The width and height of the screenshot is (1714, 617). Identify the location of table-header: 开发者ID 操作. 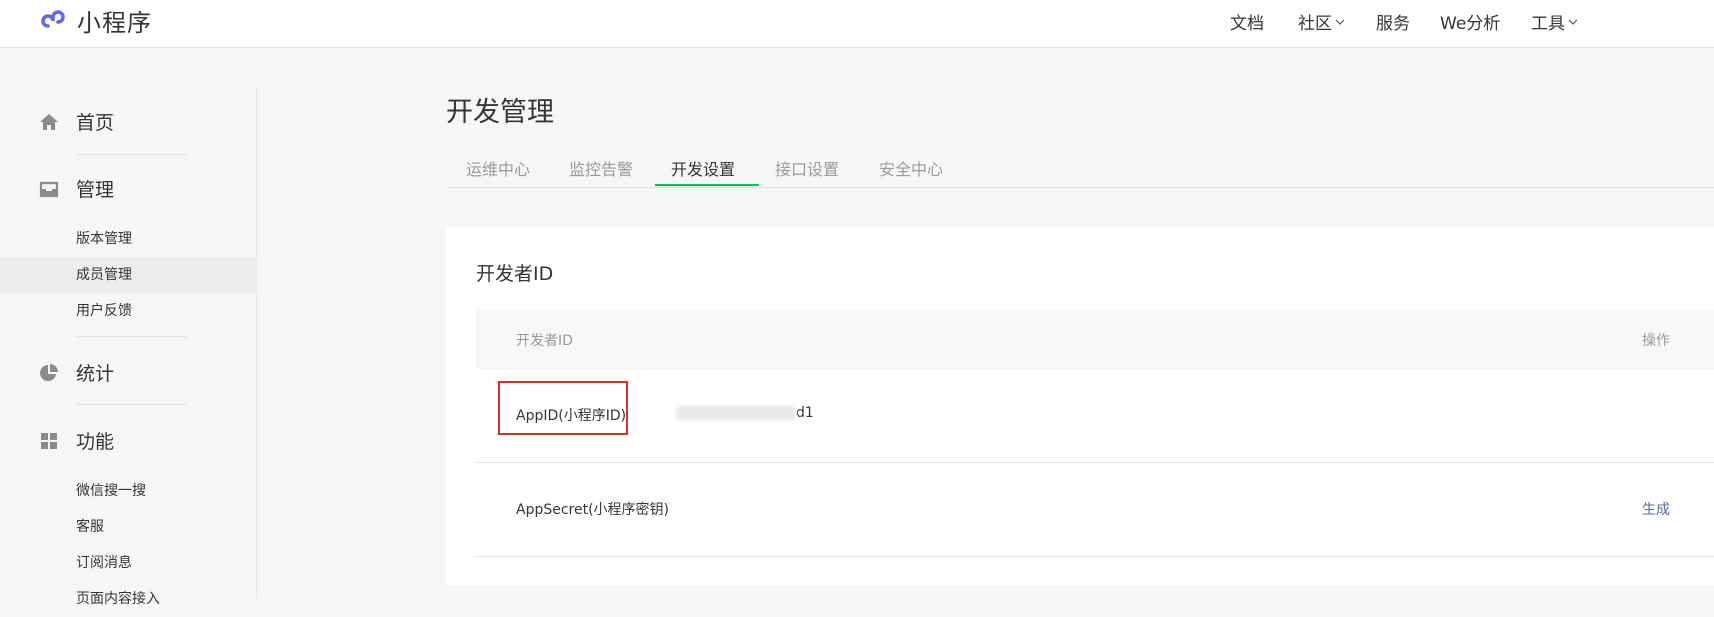
(1095, 339).